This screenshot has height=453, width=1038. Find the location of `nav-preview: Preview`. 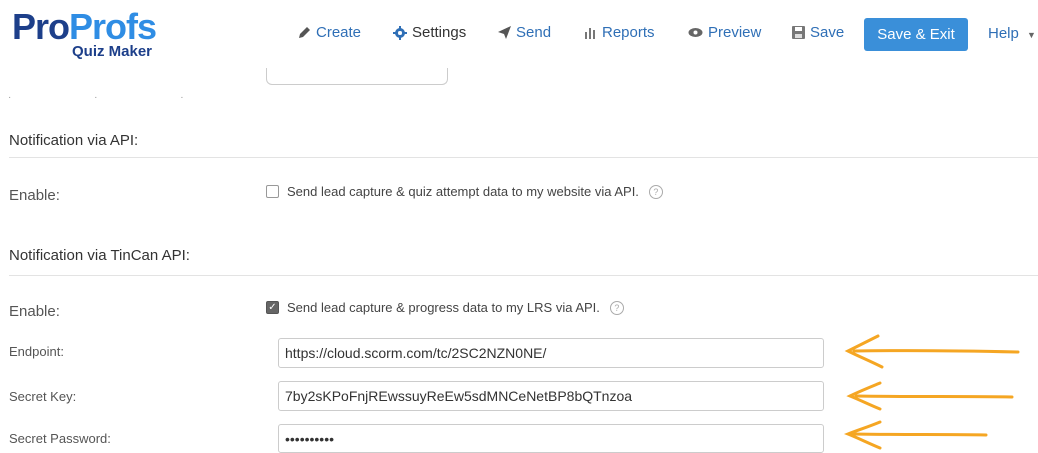

nav-preview: Preview is located at coordinates (724, 32).